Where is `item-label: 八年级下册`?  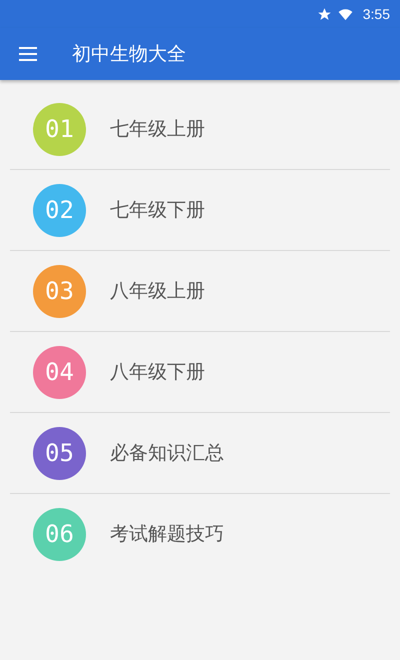 item-label: 八年级下册 is located at coordinates (157, 372).